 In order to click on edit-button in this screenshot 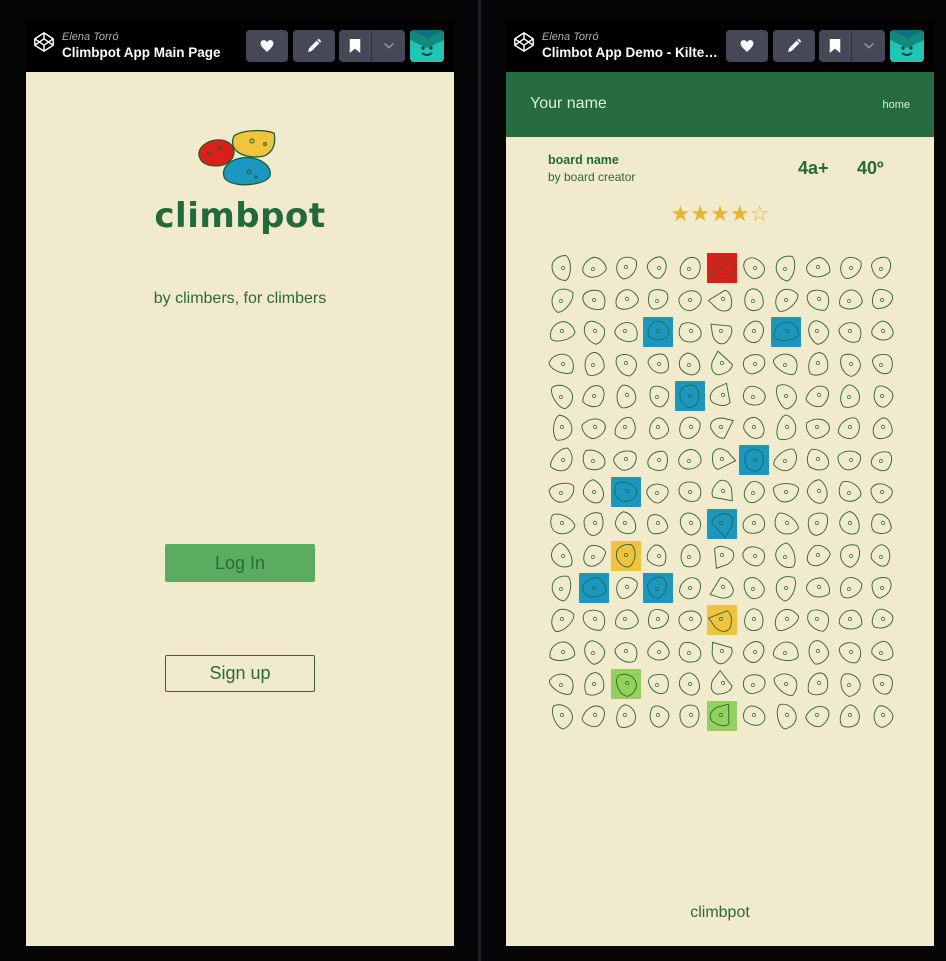, I will do `click(794, 46)`.